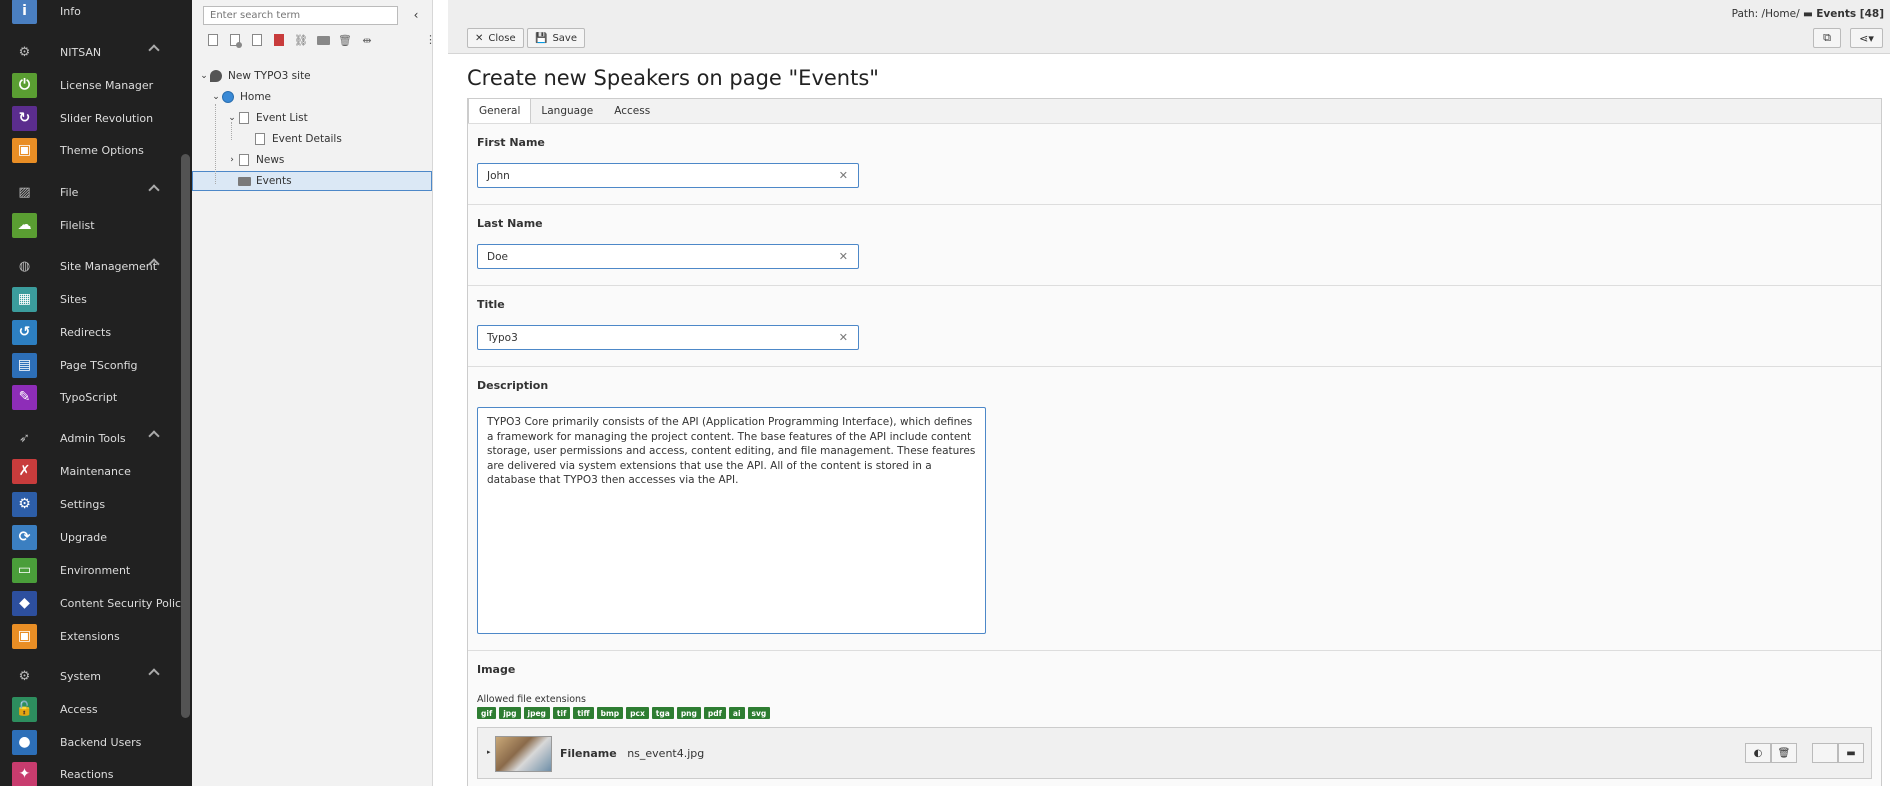 This screenshot has height=786, width=1890. I want to click on module-item-typoscript: ✎ TypoScript, so click(64, 397).